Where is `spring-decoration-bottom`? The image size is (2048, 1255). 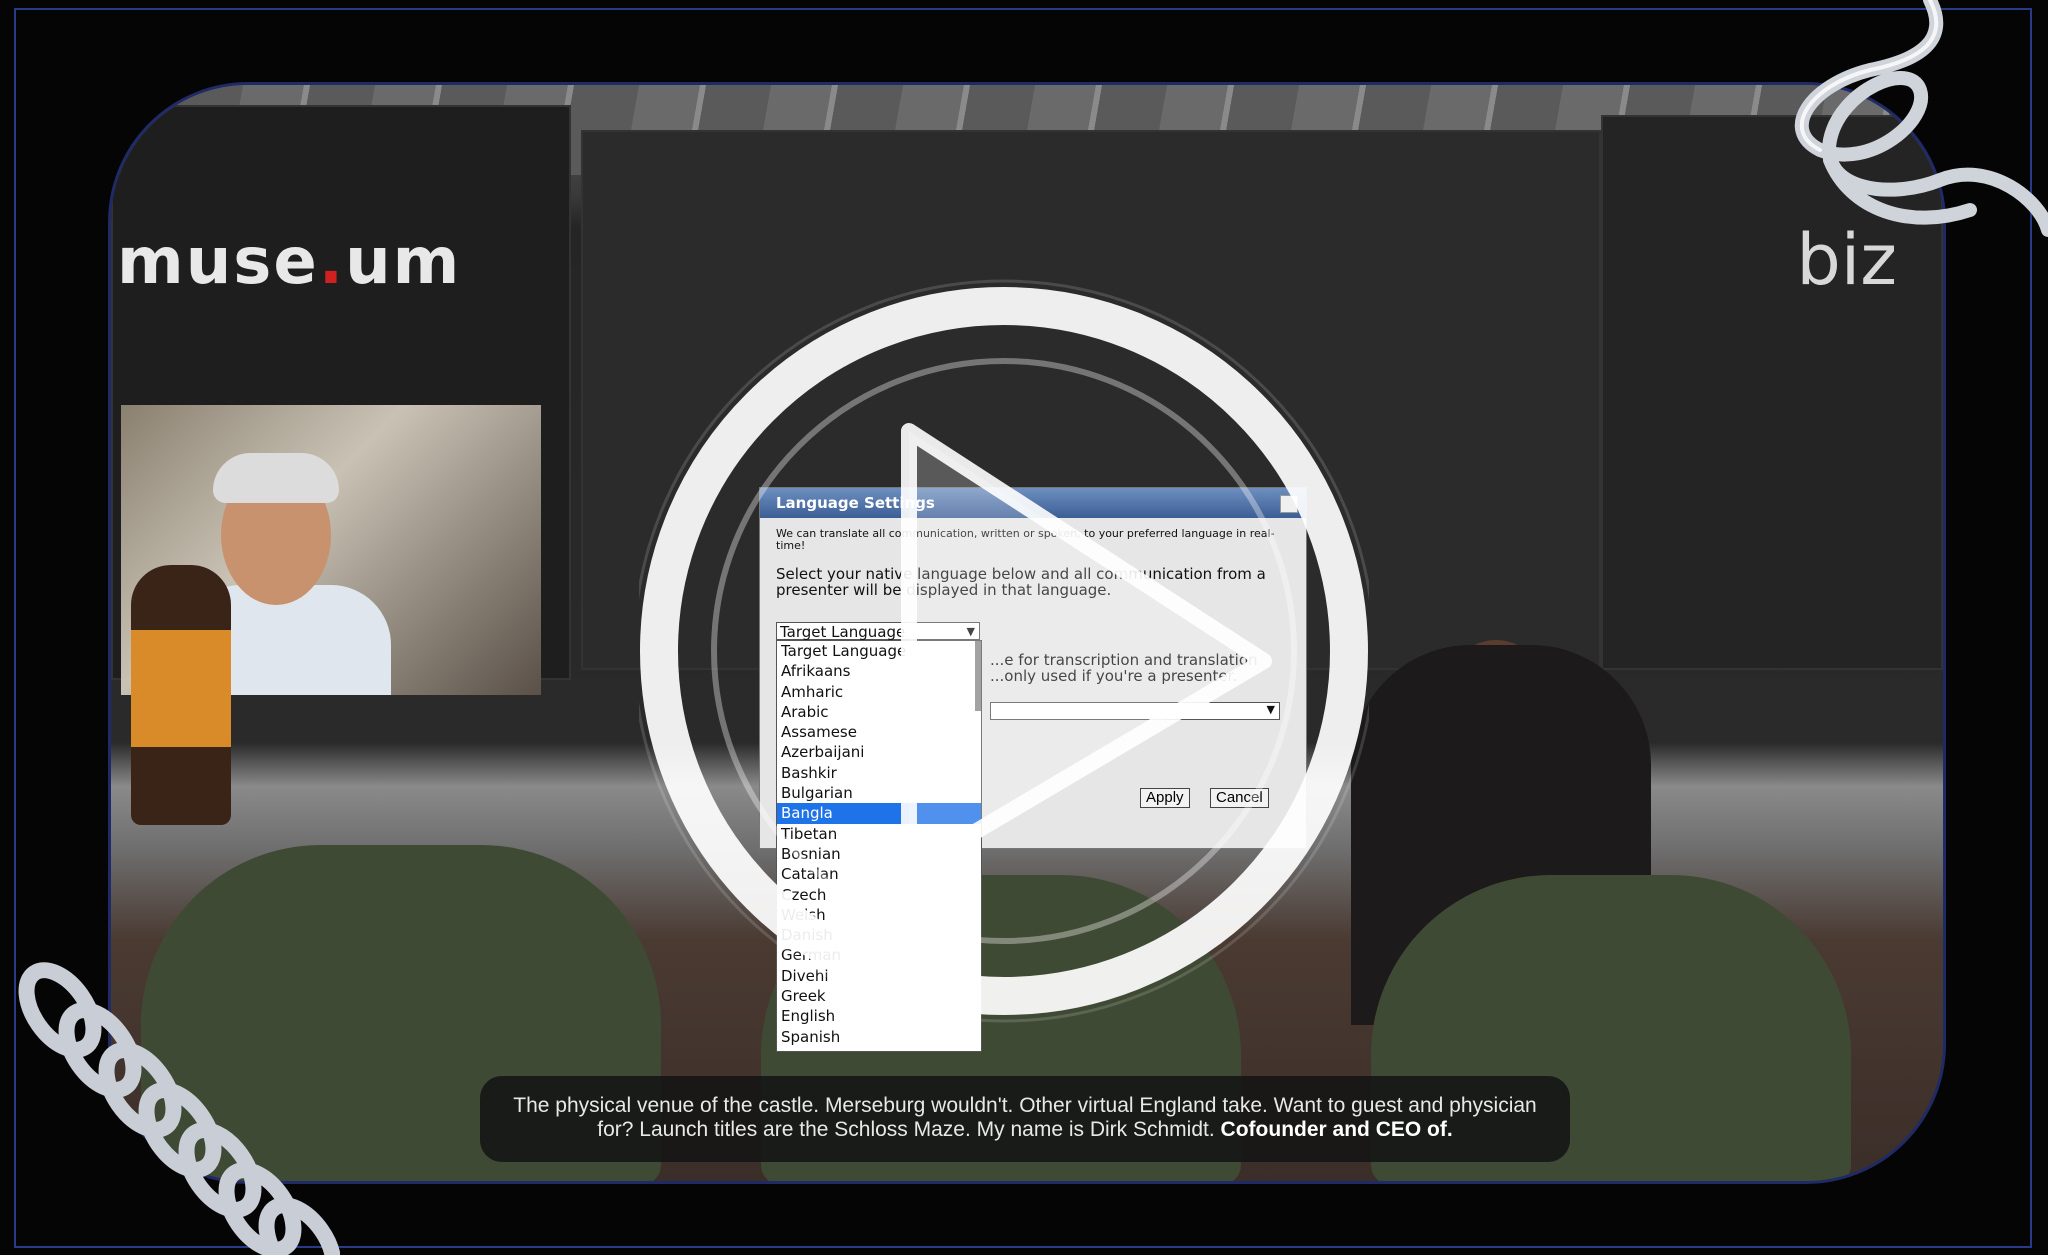
spring-decoration-bottom is located at coordinates (179, 1108).